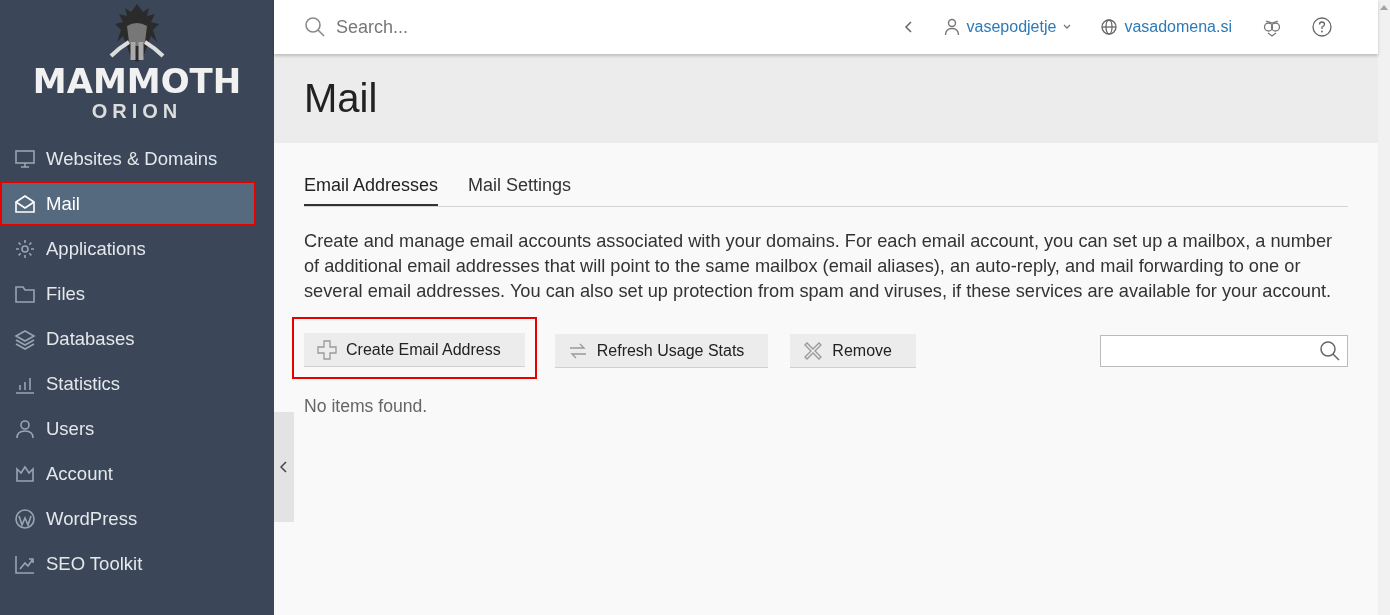  Describe the element at coordinates (341, 98) in the screenshot. I see `page-title: Mail` at that location.